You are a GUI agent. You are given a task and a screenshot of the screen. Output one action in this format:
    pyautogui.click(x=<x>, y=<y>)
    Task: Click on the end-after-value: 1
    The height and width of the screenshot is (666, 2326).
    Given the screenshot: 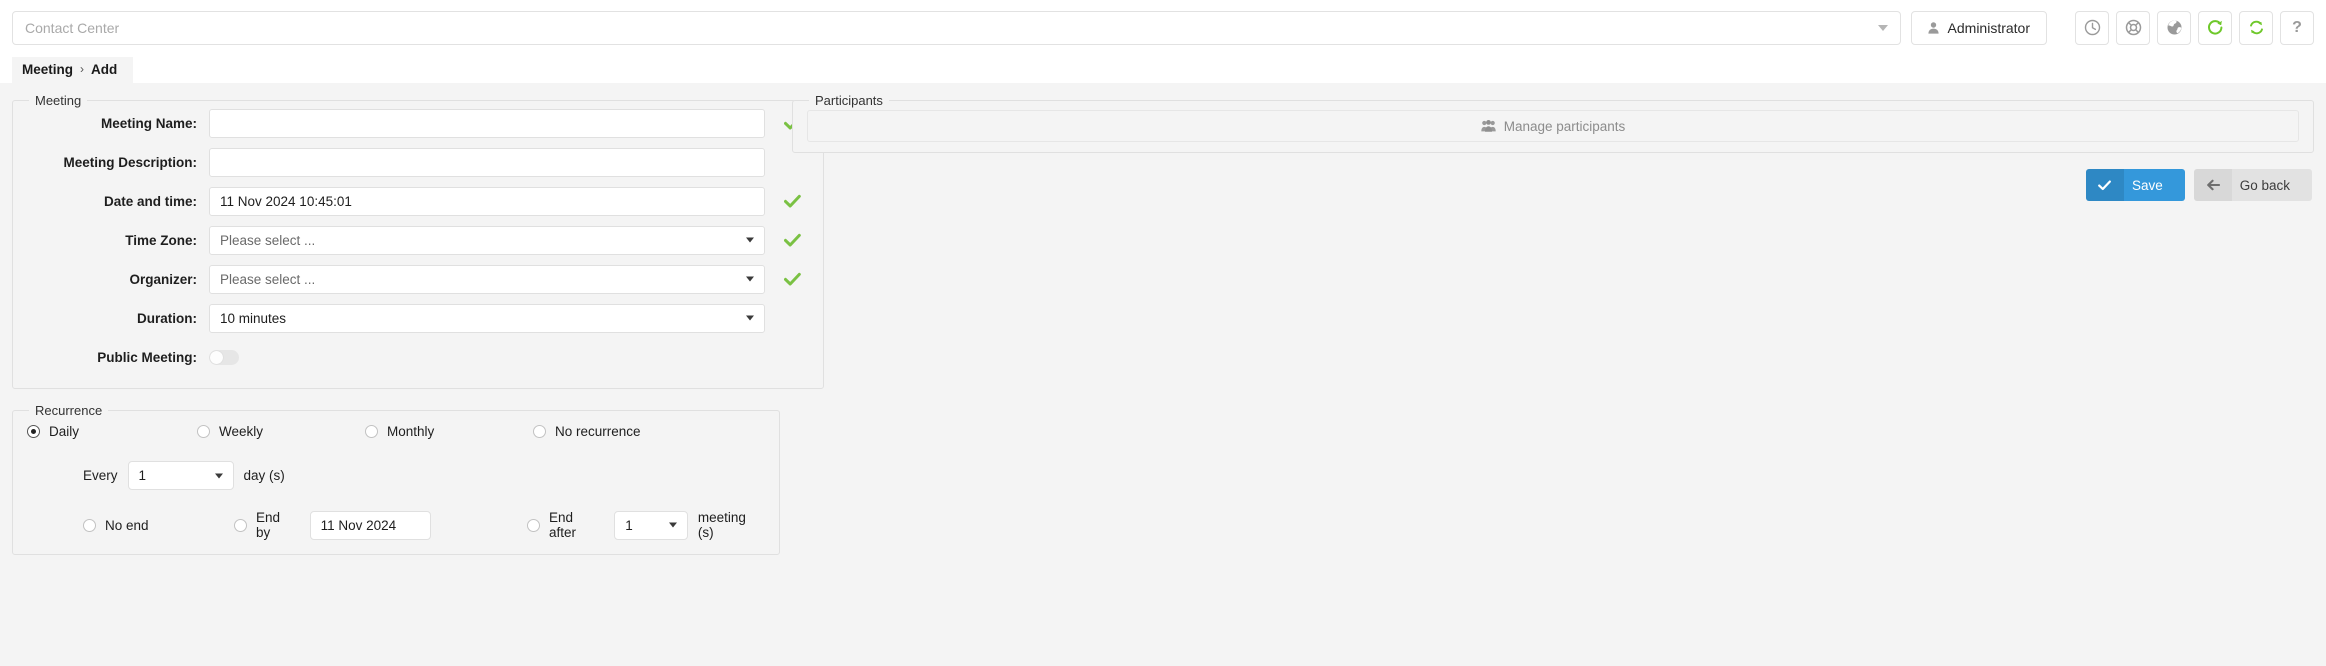 What is the action you would take?
    pyautogui.click(x=629, y=525)
    